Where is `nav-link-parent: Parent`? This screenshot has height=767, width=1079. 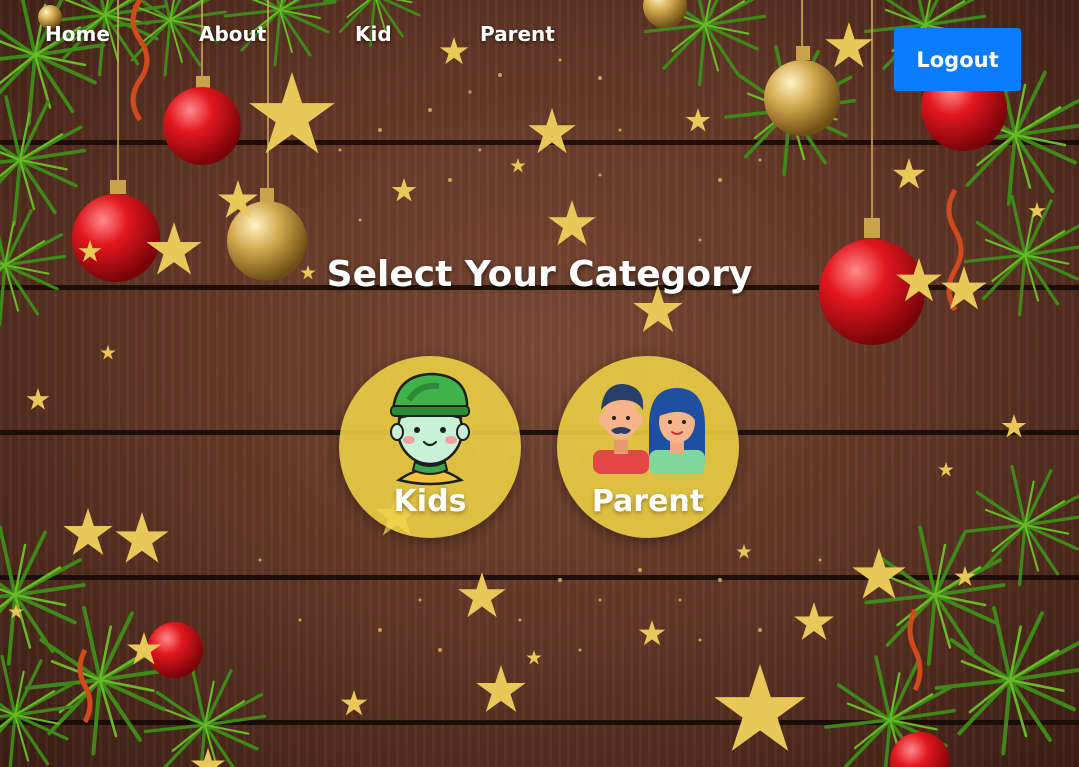
nav-link-parent: Parent is located at coordinates (517, 34).